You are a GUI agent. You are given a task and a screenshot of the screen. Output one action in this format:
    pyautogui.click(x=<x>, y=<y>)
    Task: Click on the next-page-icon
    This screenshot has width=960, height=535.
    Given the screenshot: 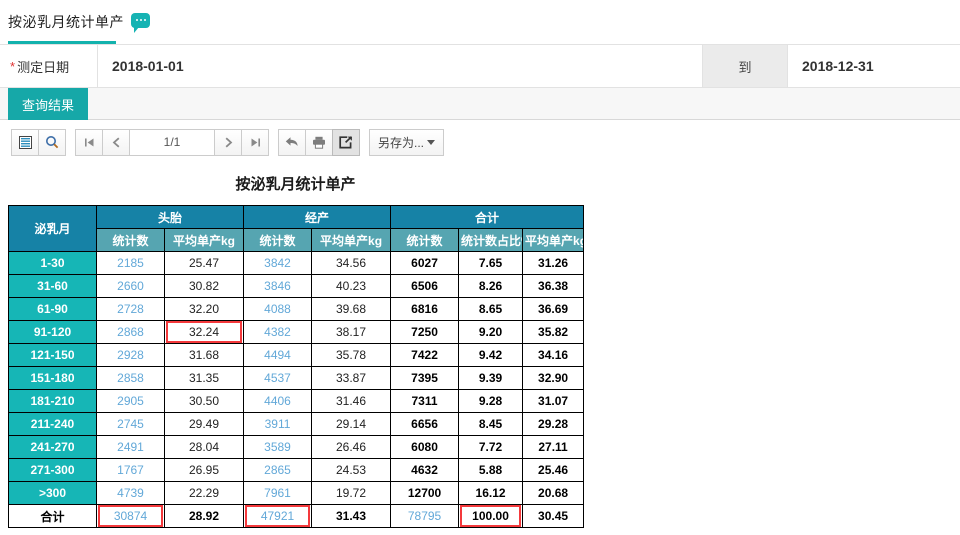 What is the action you would take?
    pyautogui.click(x=228, y=142)
    